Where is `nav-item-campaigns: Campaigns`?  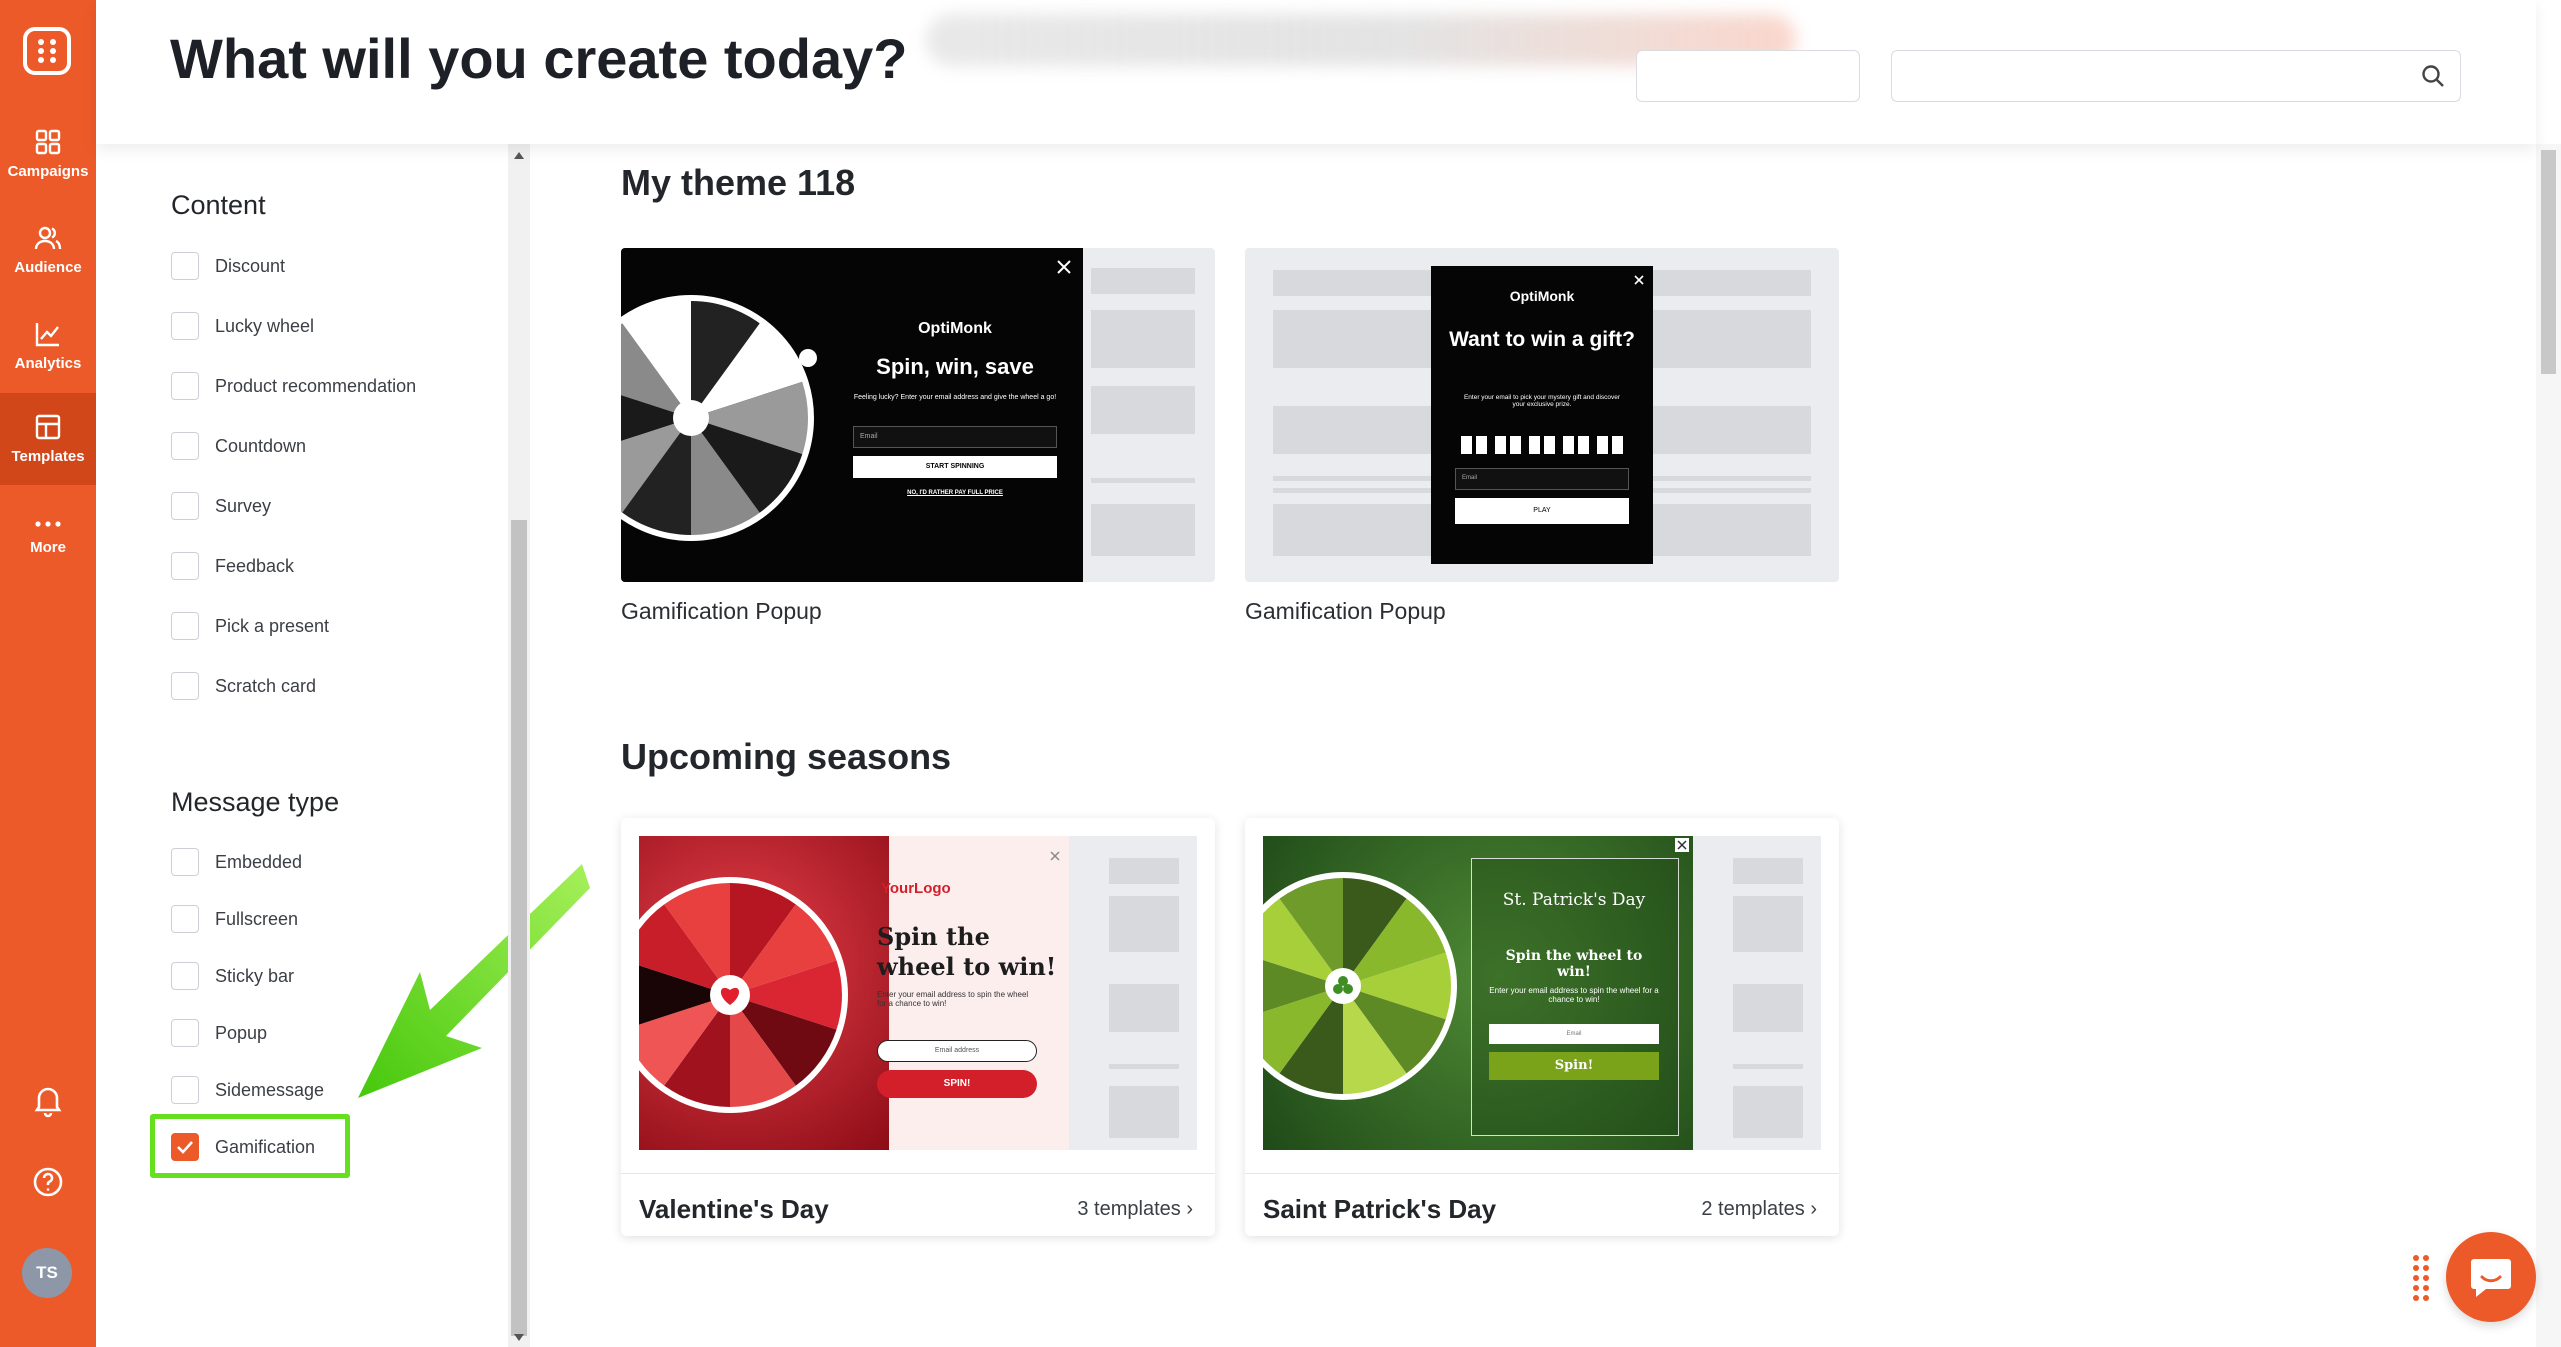 nav-item-campaigns: Campaigns is located at coordinates (48, 154).